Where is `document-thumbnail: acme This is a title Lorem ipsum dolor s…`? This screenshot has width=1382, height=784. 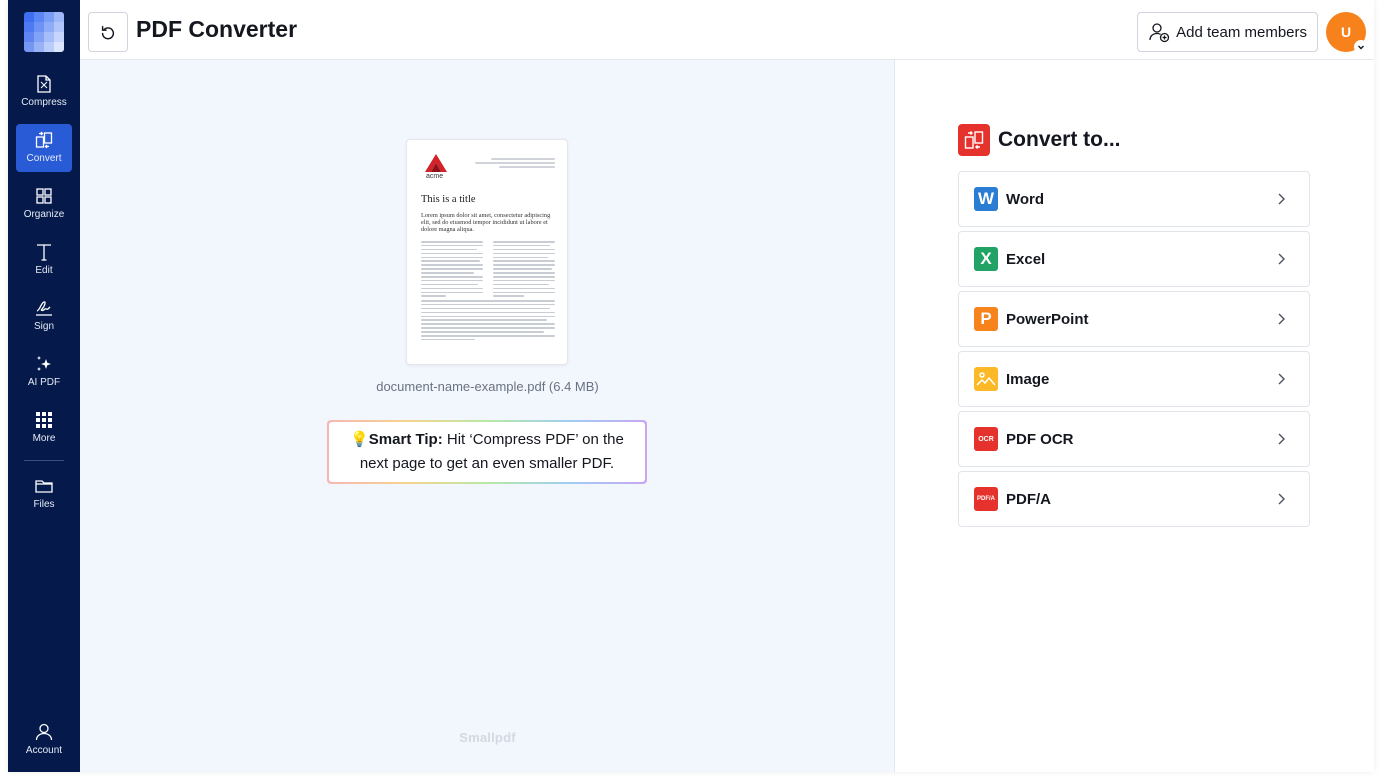 document-thumbnail: acme This is a title Lorem ipsum dolor s… is located at coordinates (487, 252).